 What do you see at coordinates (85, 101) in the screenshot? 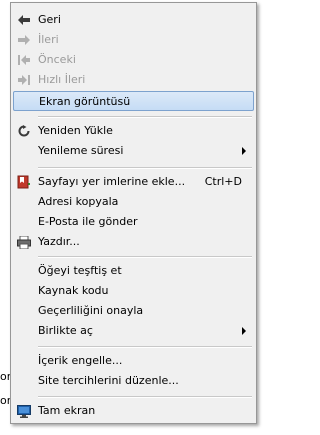
I see `menu-item-label: Ekran görüntüsü` at bounding box center [85, 101].